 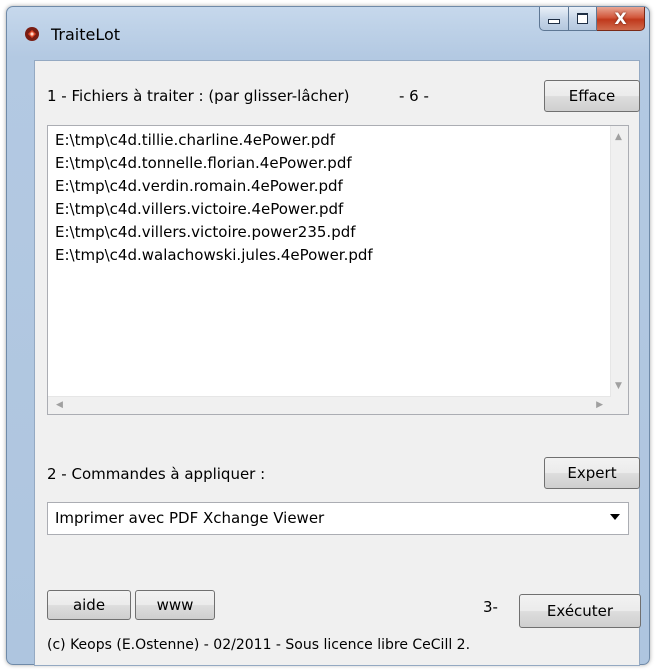 I want to click on window-title: TraiteLot, so click(x=86, y=34).